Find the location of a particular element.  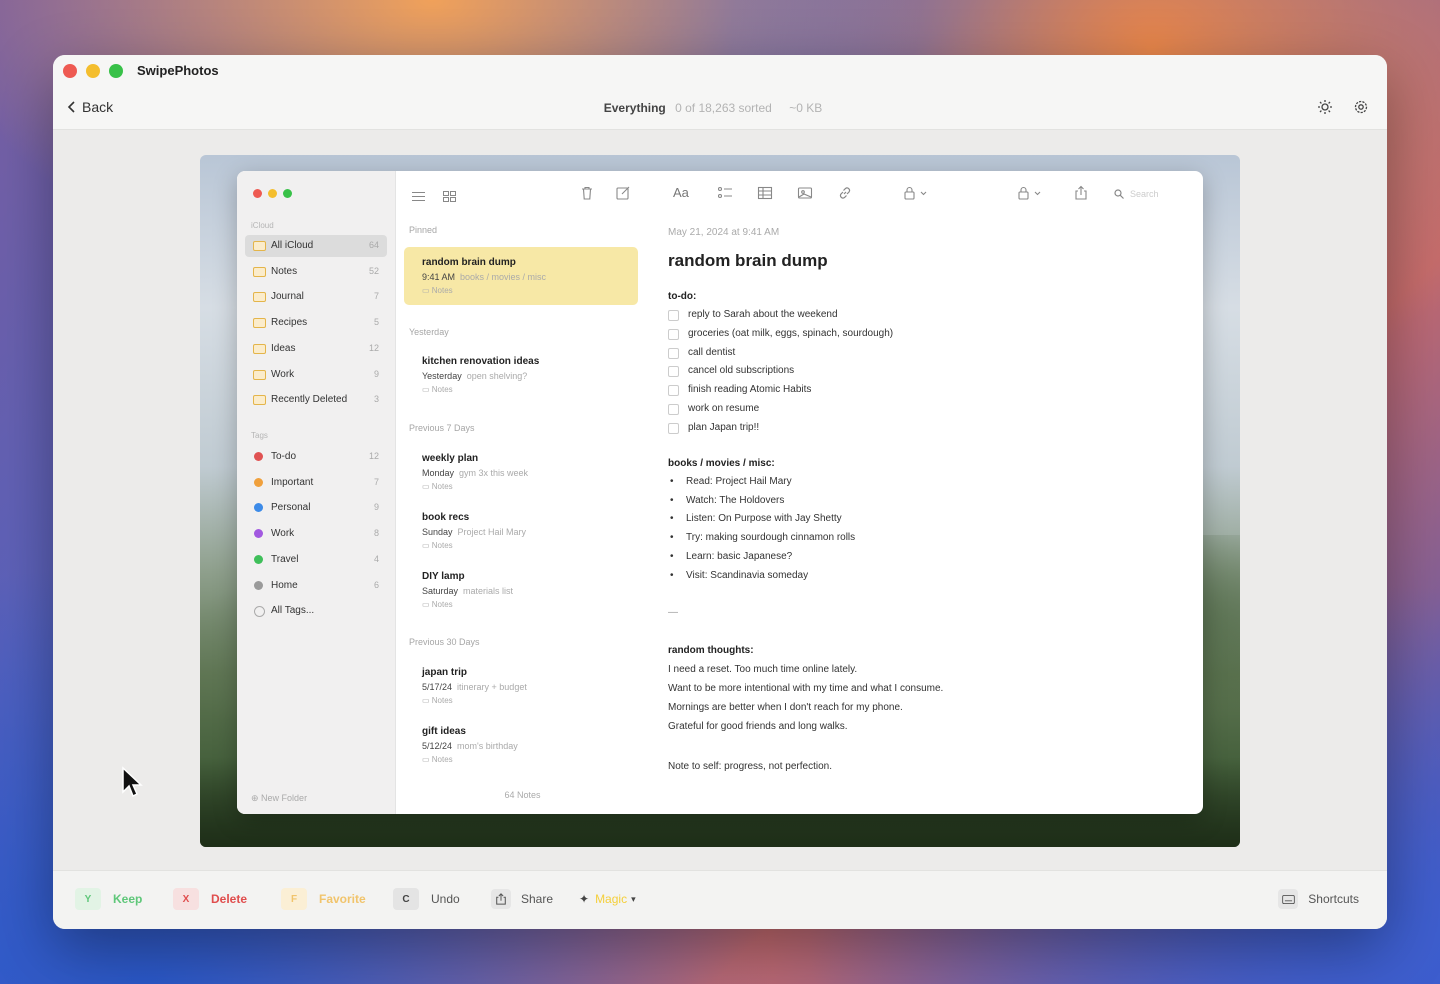

tag-count: 6 is located at coordinates (376, 584).